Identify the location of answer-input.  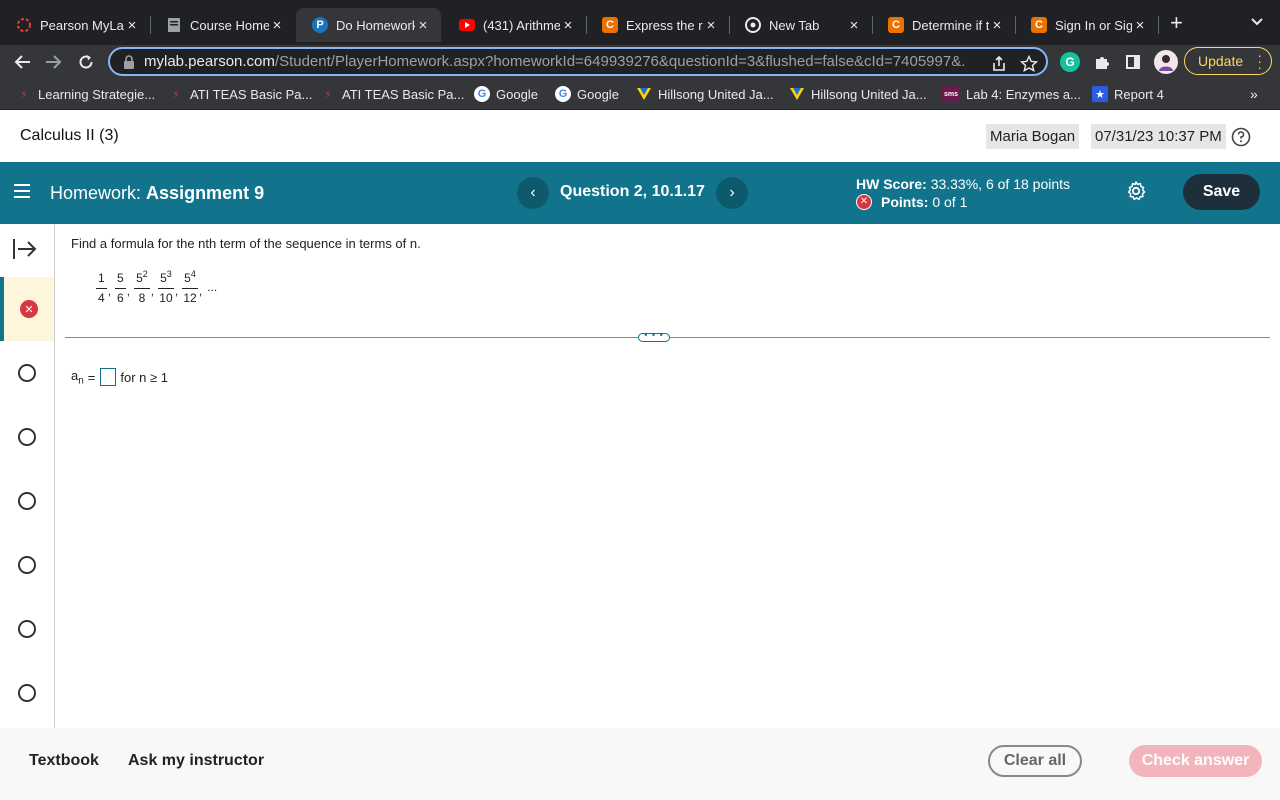
(108, 377).